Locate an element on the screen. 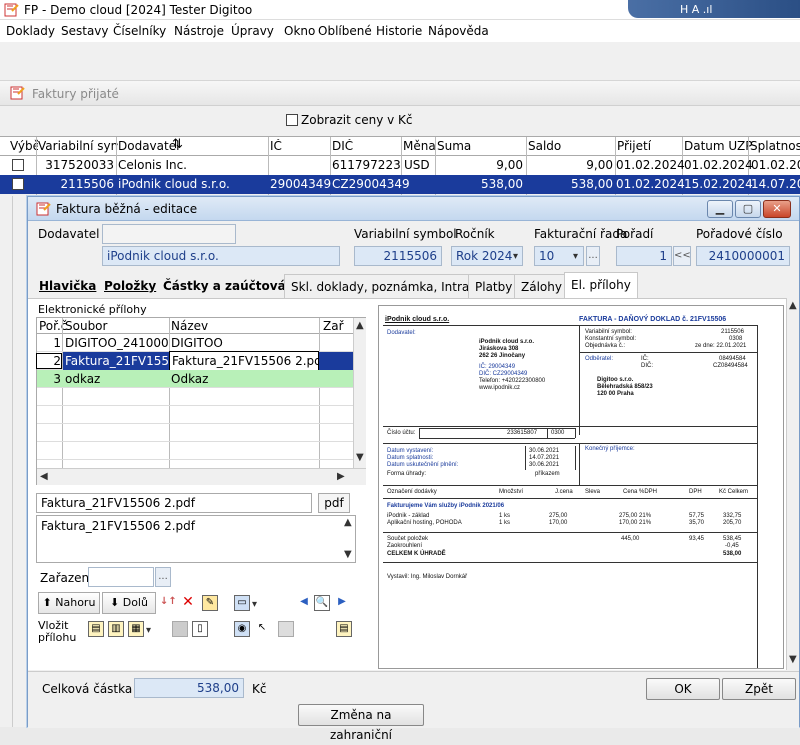 This screenshot has height=745, width=800. col-vs: Variabilní symbol is located at coordinates (78, 146).